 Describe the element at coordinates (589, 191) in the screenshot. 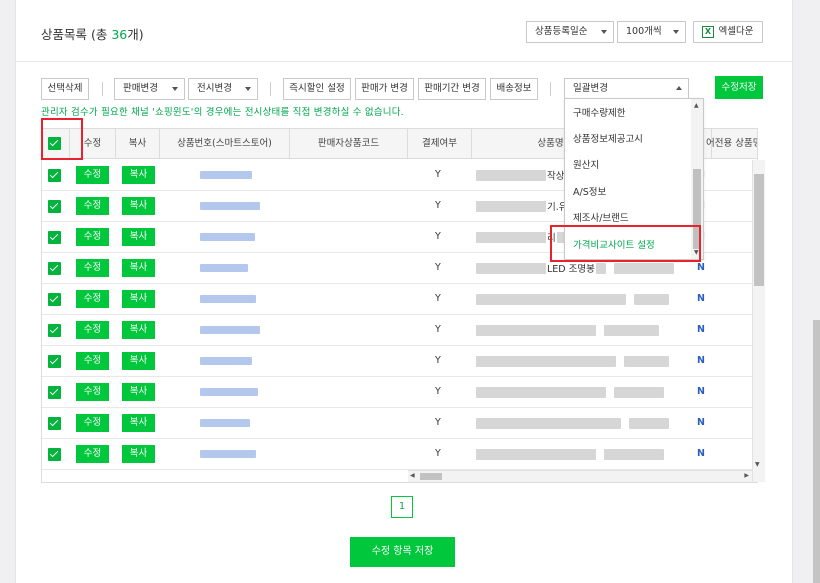

I see `dropdown-item: A/S정보` at that location.